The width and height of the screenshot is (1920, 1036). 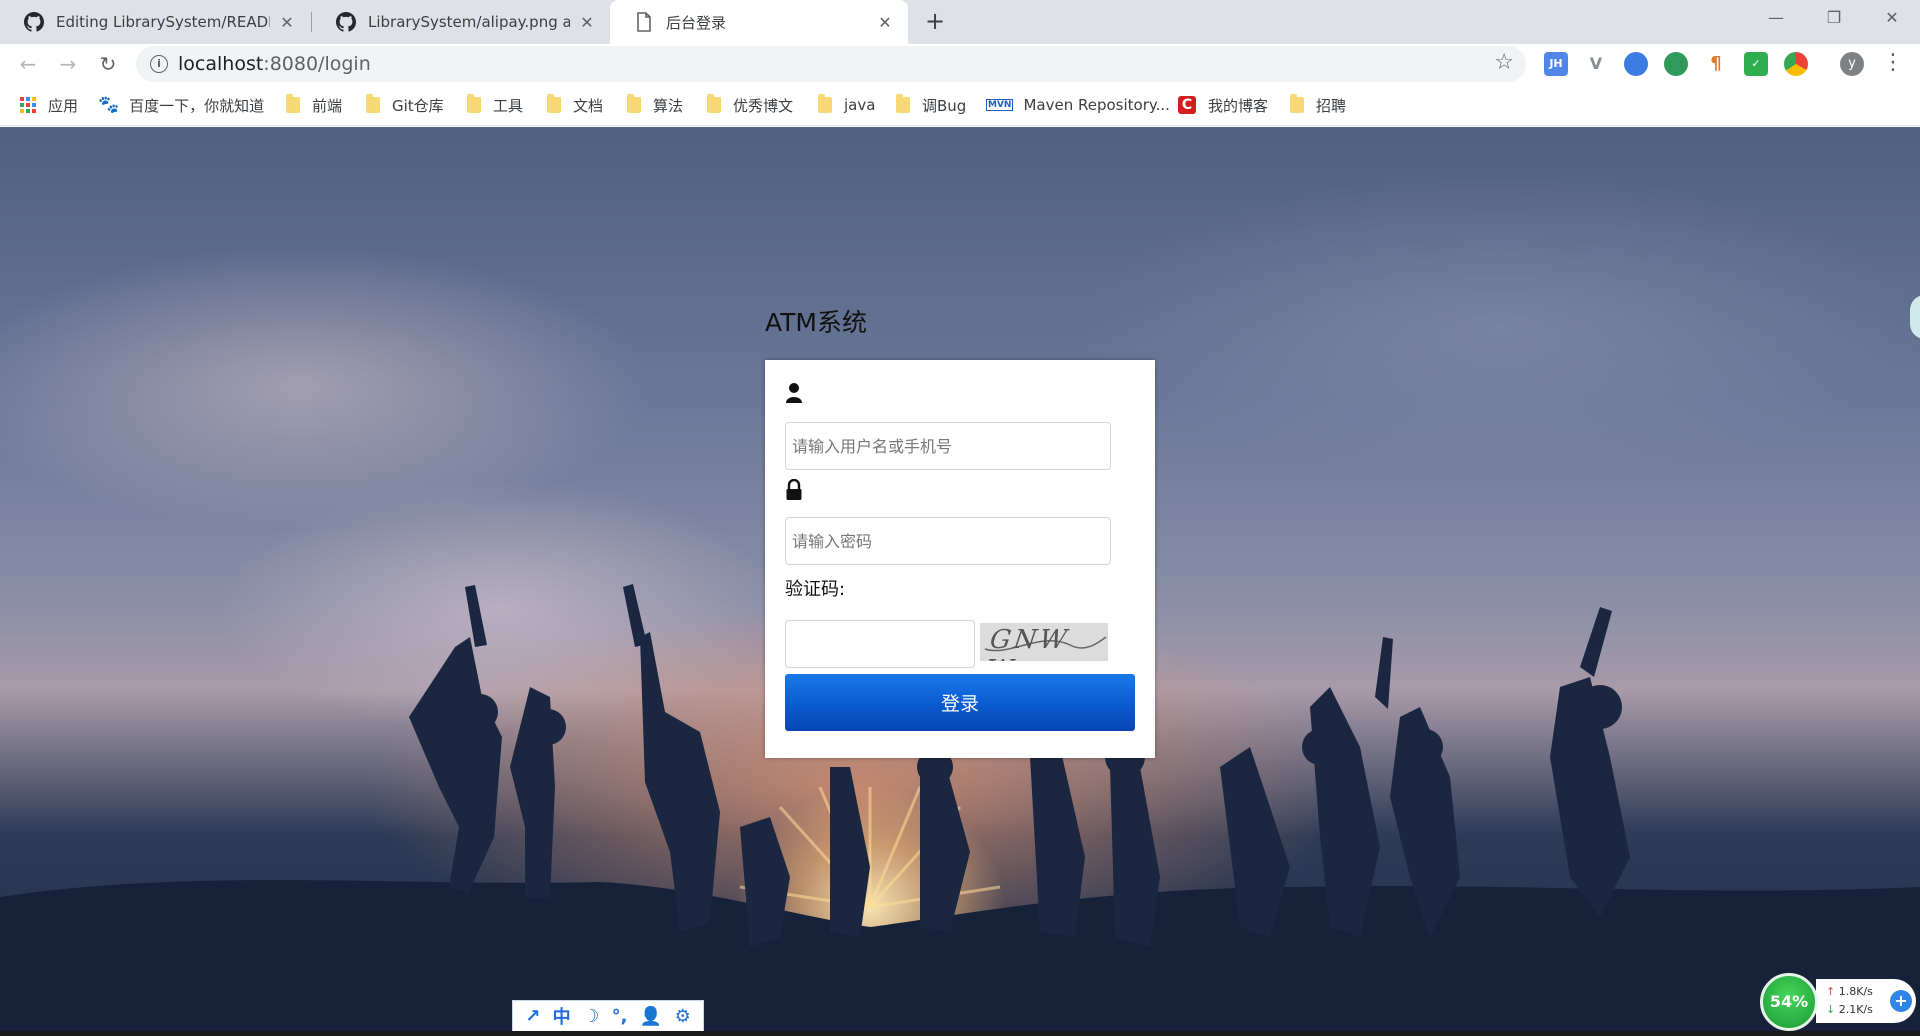 I want to click on arrow-down-icon: ↓, so click(x=1831, y=1009).